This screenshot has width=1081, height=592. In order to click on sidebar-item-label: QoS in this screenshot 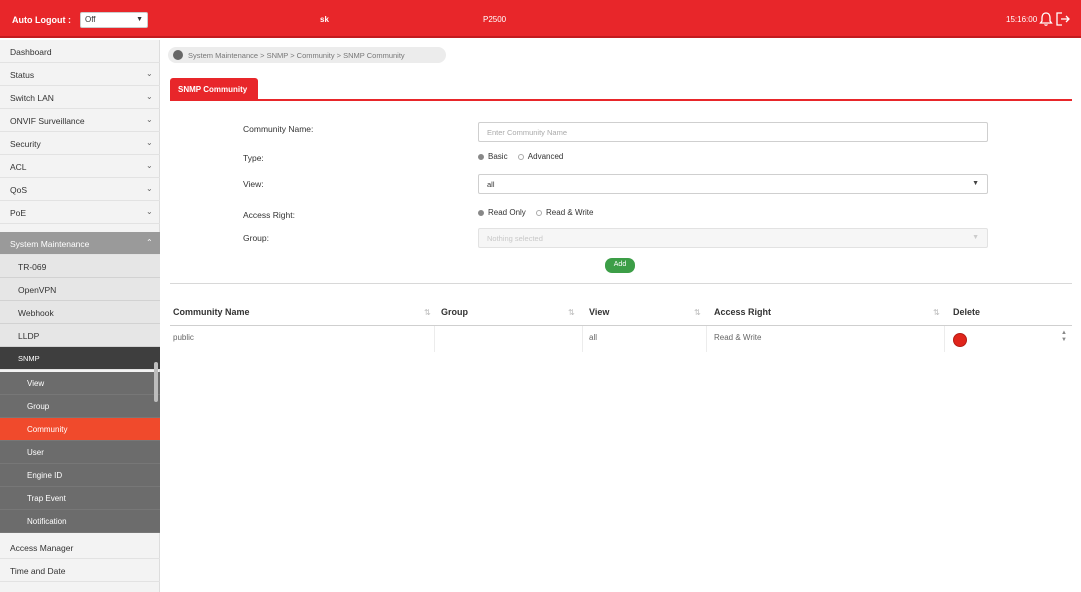, I will do `click(19, 190)`.